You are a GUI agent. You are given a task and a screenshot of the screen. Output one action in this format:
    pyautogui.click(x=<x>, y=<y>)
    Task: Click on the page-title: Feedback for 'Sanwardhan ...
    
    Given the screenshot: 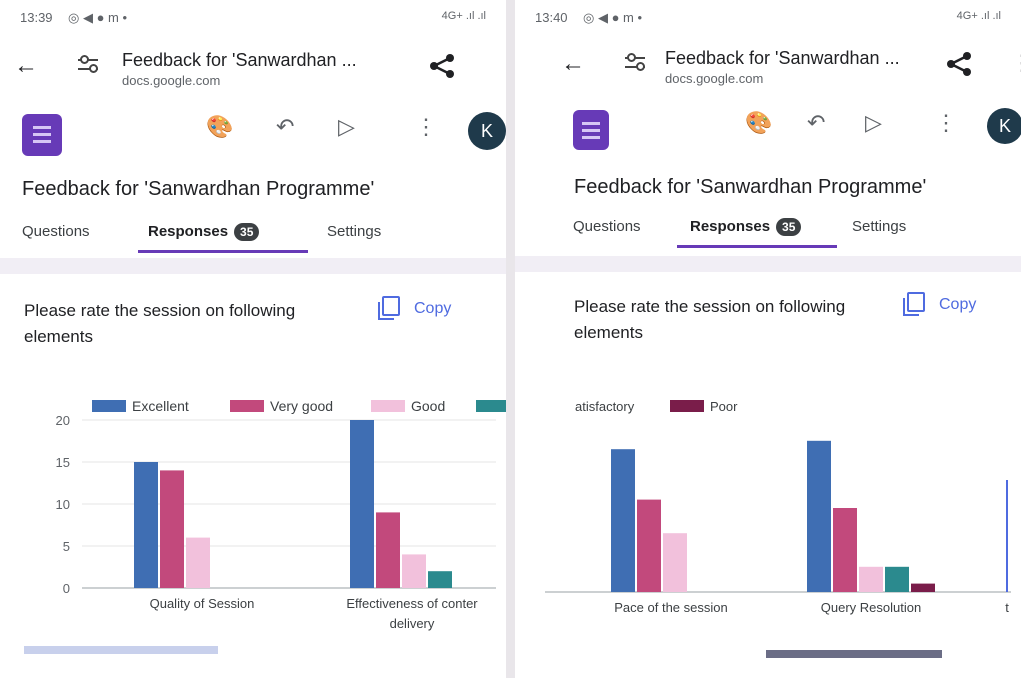 What is the action you would take?
    pyautogui.click(x=782, y=58)
    